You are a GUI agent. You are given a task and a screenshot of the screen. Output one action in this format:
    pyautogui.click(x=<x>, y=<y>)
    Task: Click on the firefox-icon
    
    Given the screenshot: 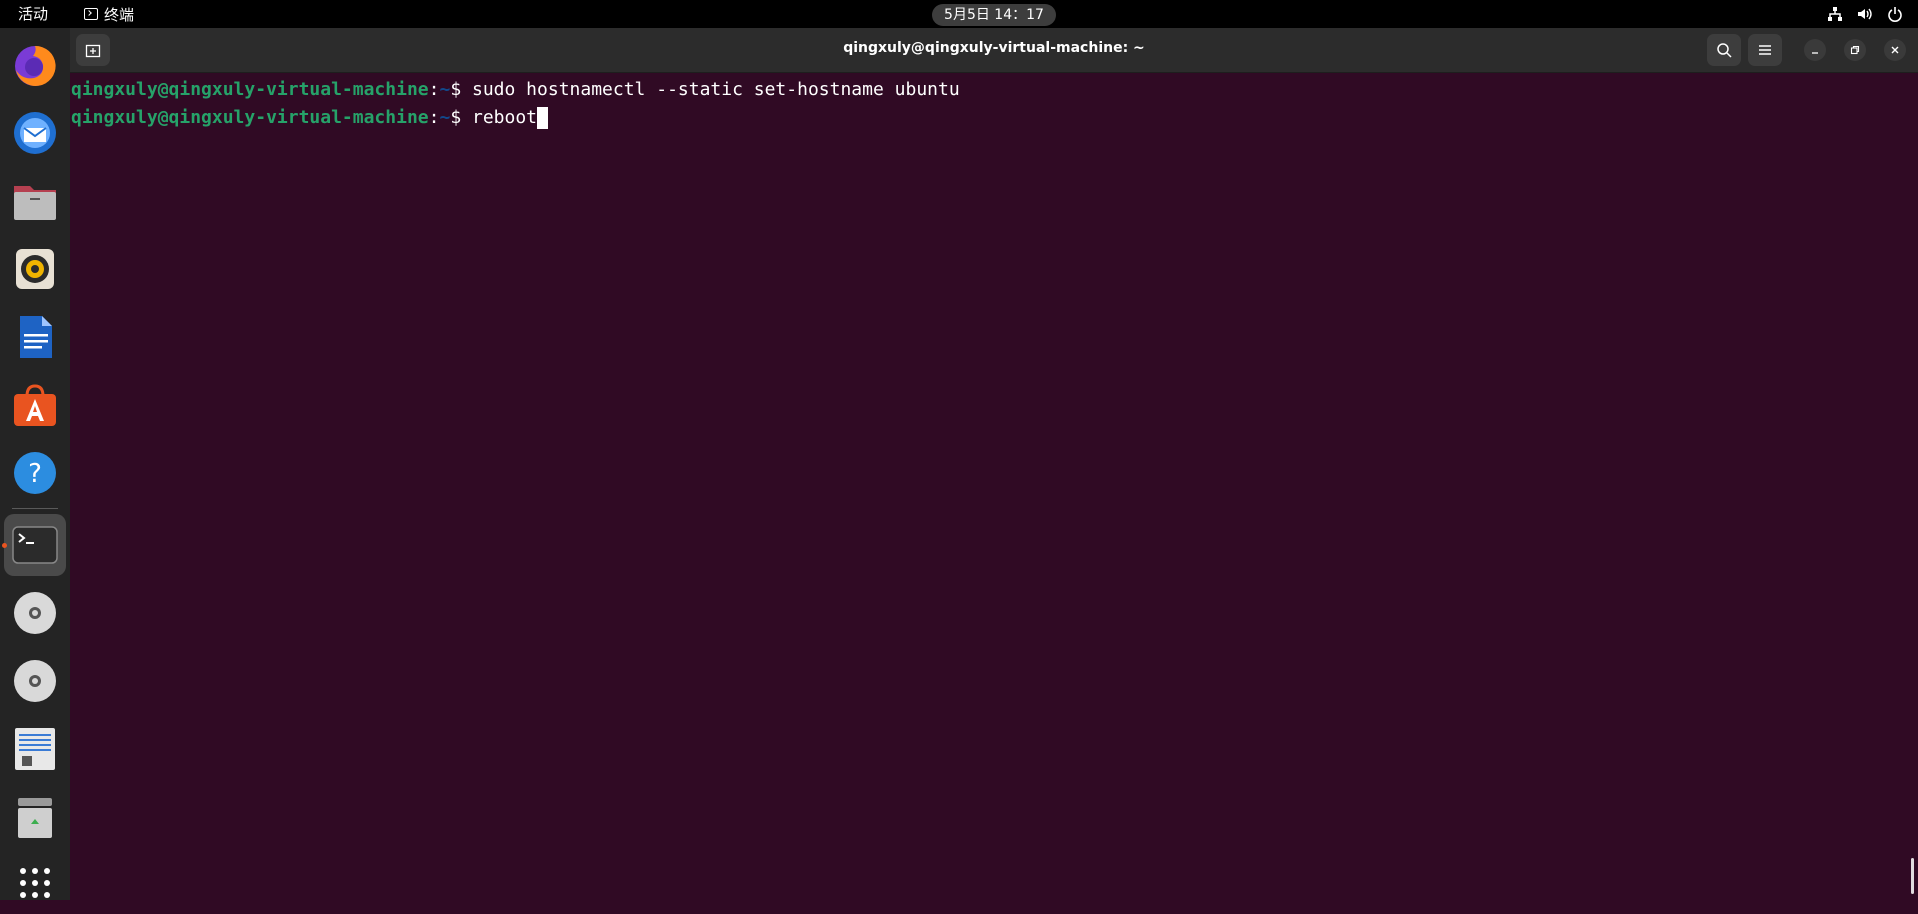 What is the action you would take?
    pyautogui.click(x=35, y=65)
    